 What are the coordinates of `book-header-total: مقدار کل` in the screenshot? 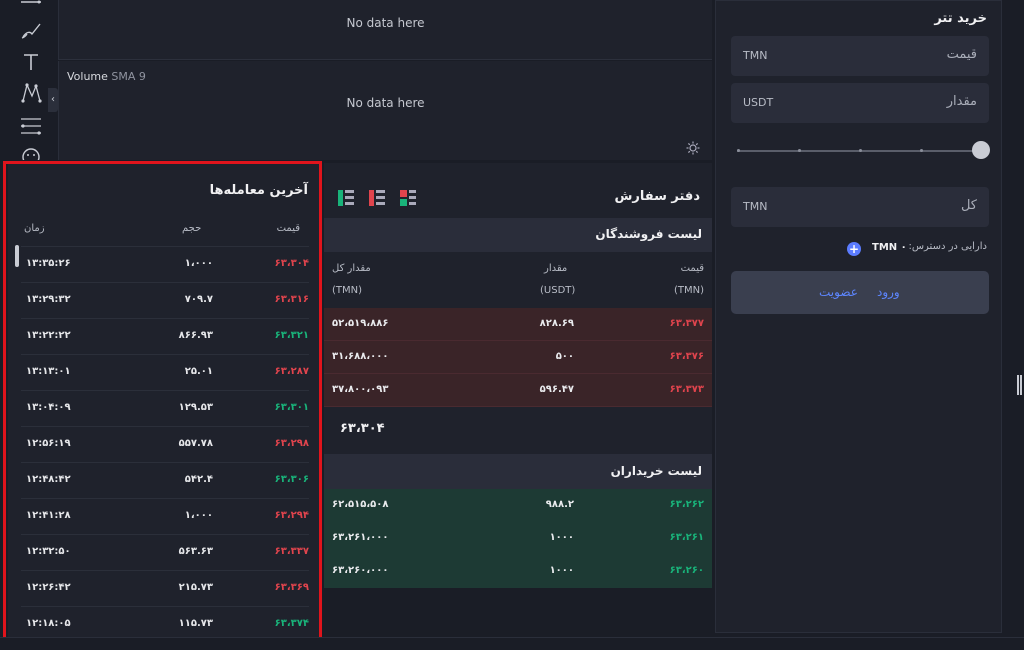 It's located at (351, 268).